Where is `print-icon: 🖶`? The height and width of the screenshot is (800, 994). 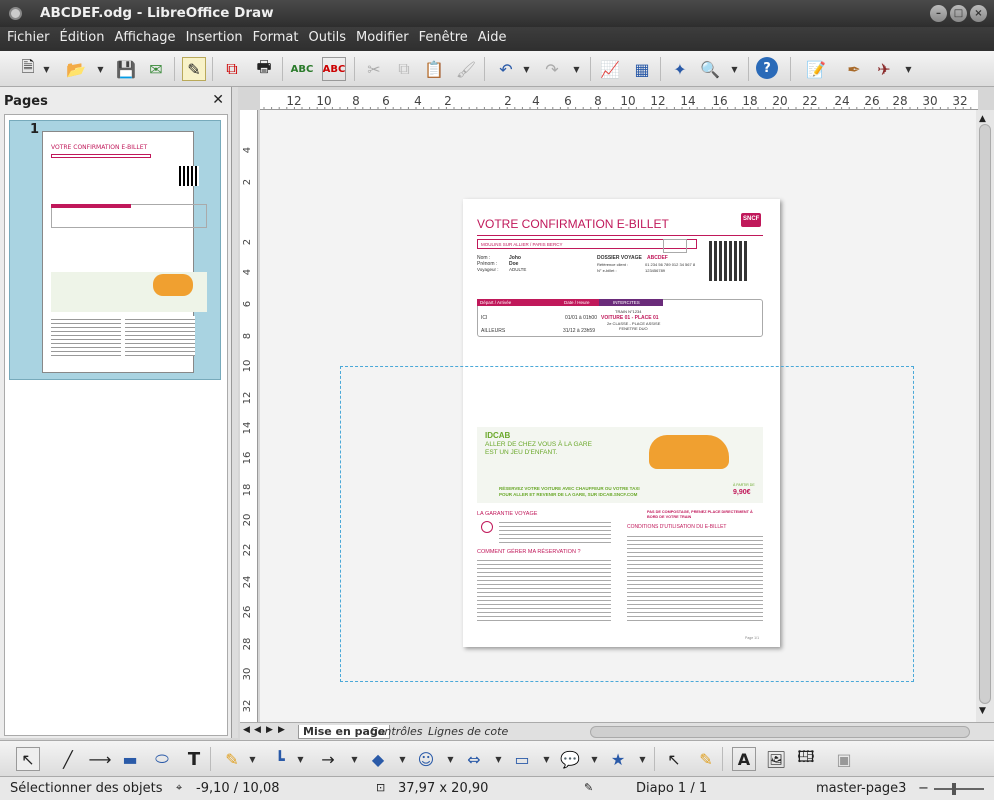 print-icon: 🖶 is located at coordinates (264, 69).